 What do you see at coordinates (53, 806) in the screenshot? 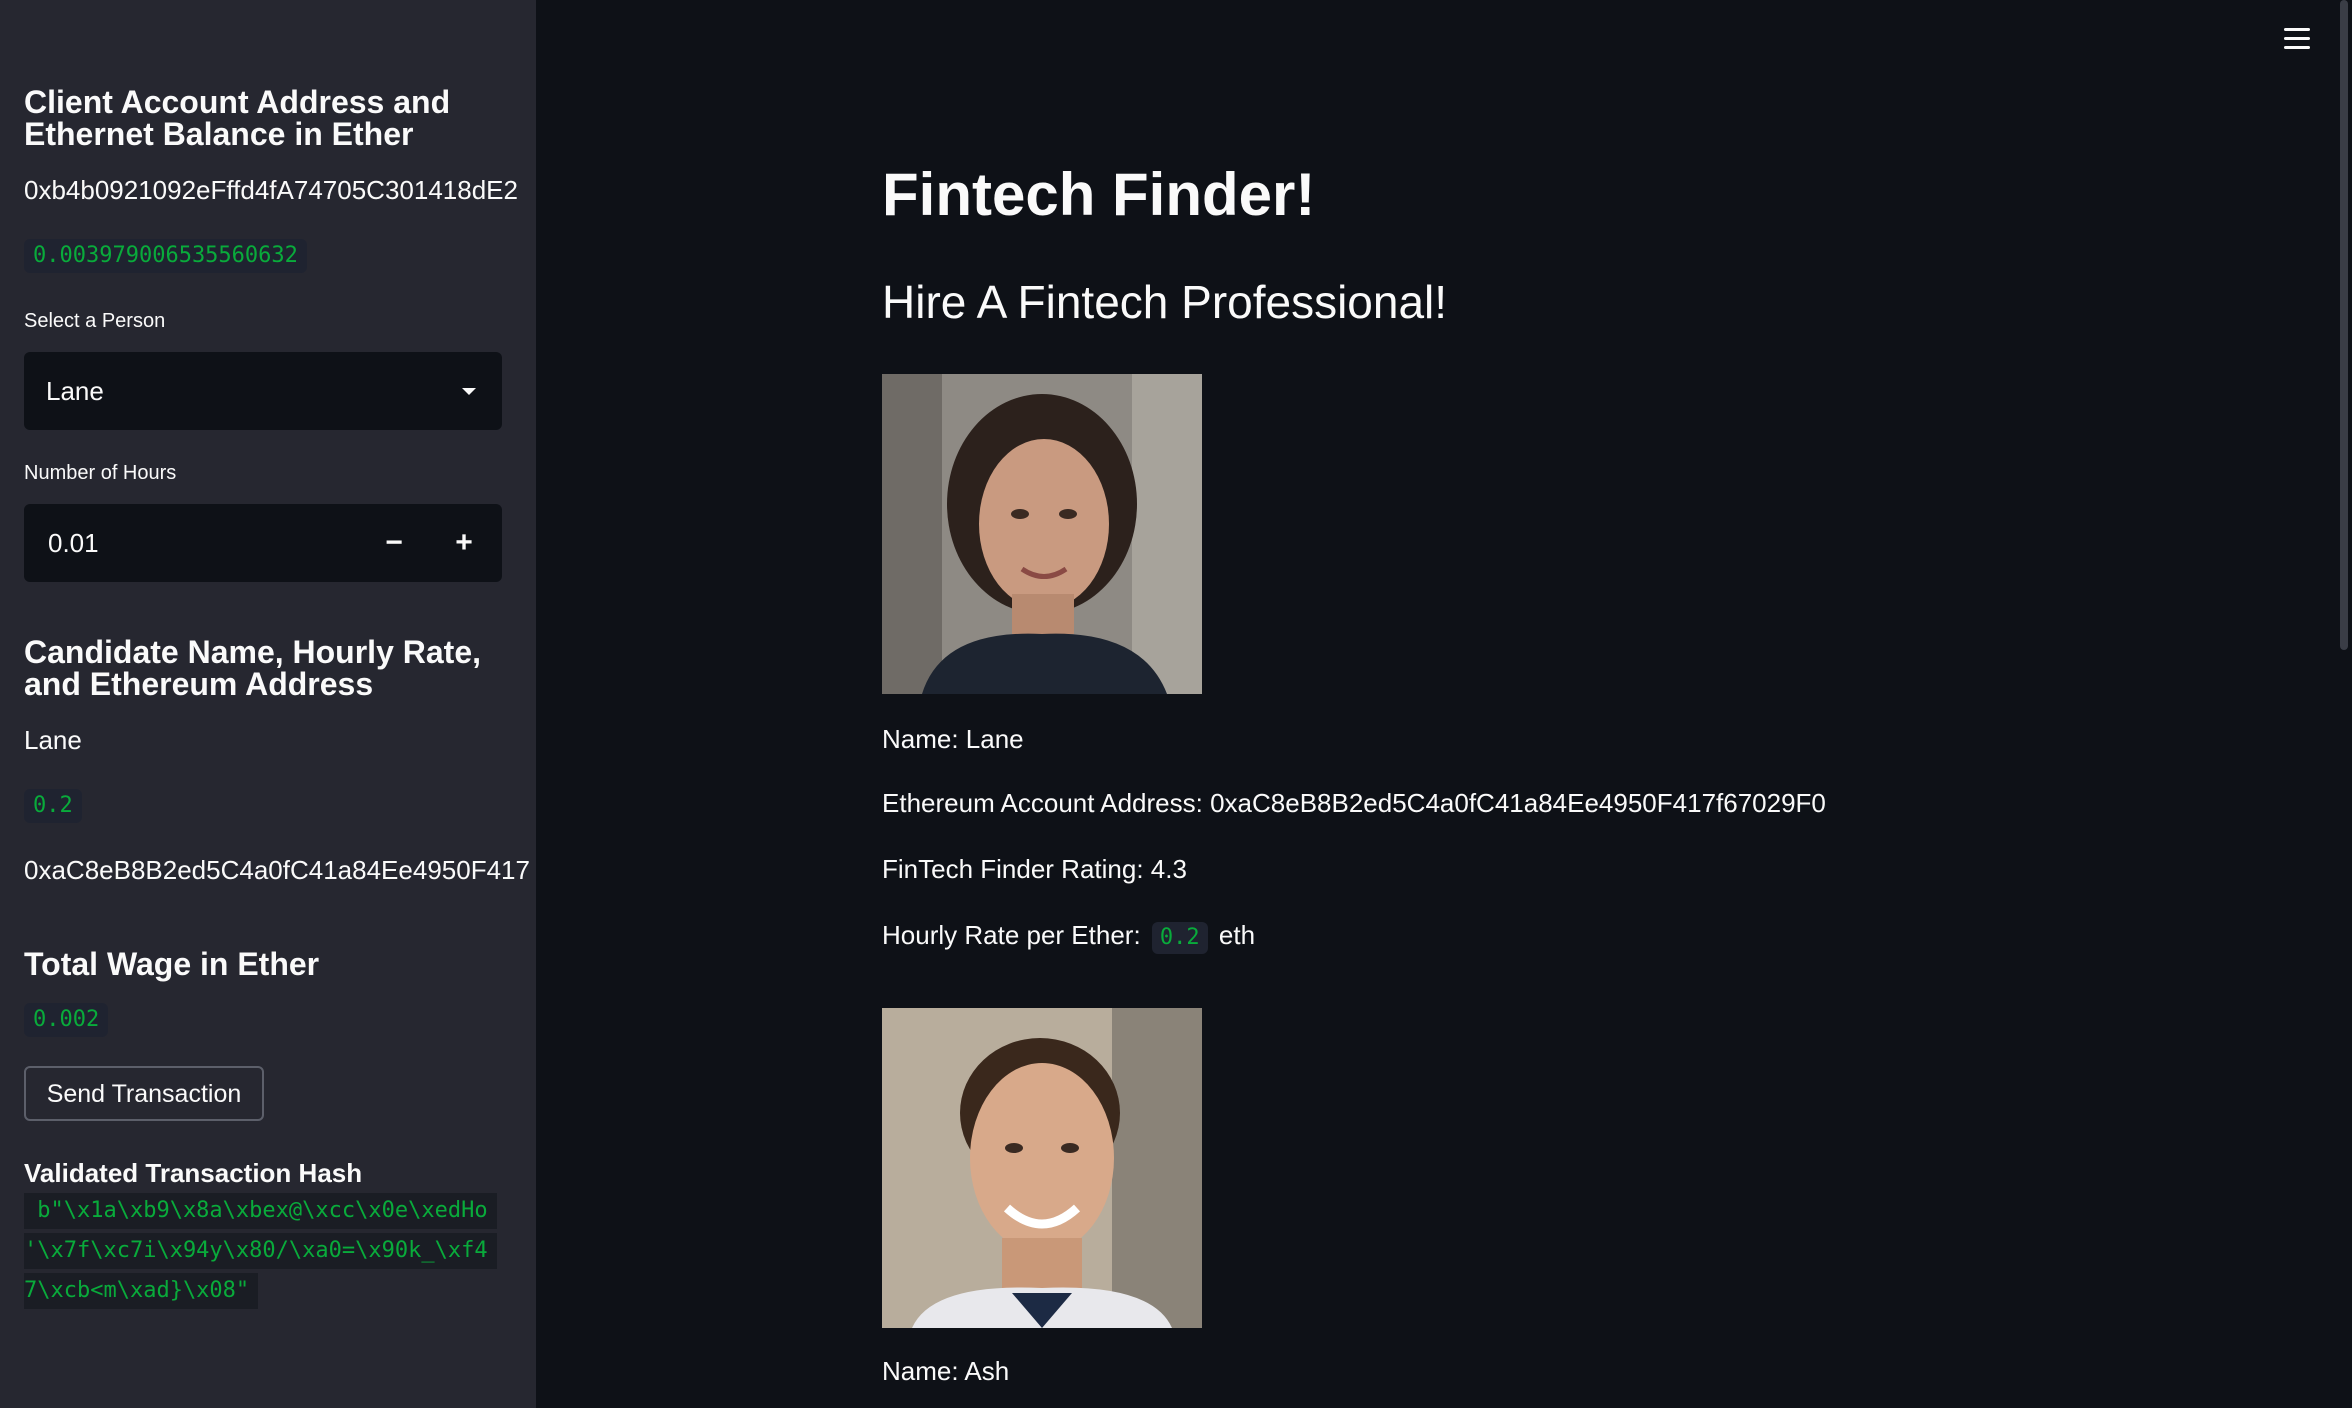
I see `candidate-rate: 0.2` at bounding box center [53, 806].